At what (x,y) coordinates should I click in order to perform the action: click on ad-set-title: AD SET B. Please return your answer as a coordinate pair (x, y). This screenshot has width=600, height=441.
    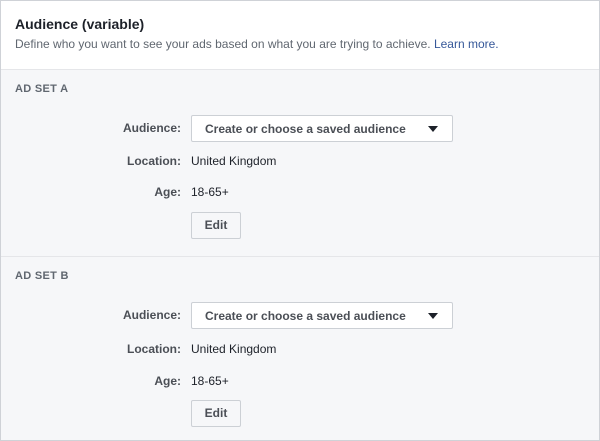
    Looking at the image, I should click on (42, 276).